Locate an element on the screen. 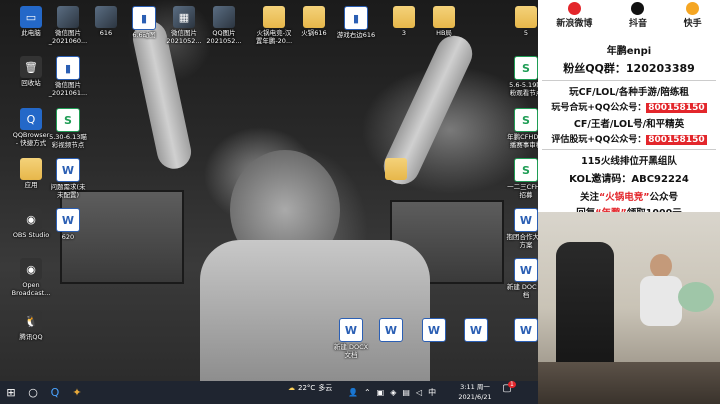 Image resolution: width=720 pixels, height=404 pixels. promo-line-3: CF/王者/LOL号/和平精英 is located at coordinates (629, 124).